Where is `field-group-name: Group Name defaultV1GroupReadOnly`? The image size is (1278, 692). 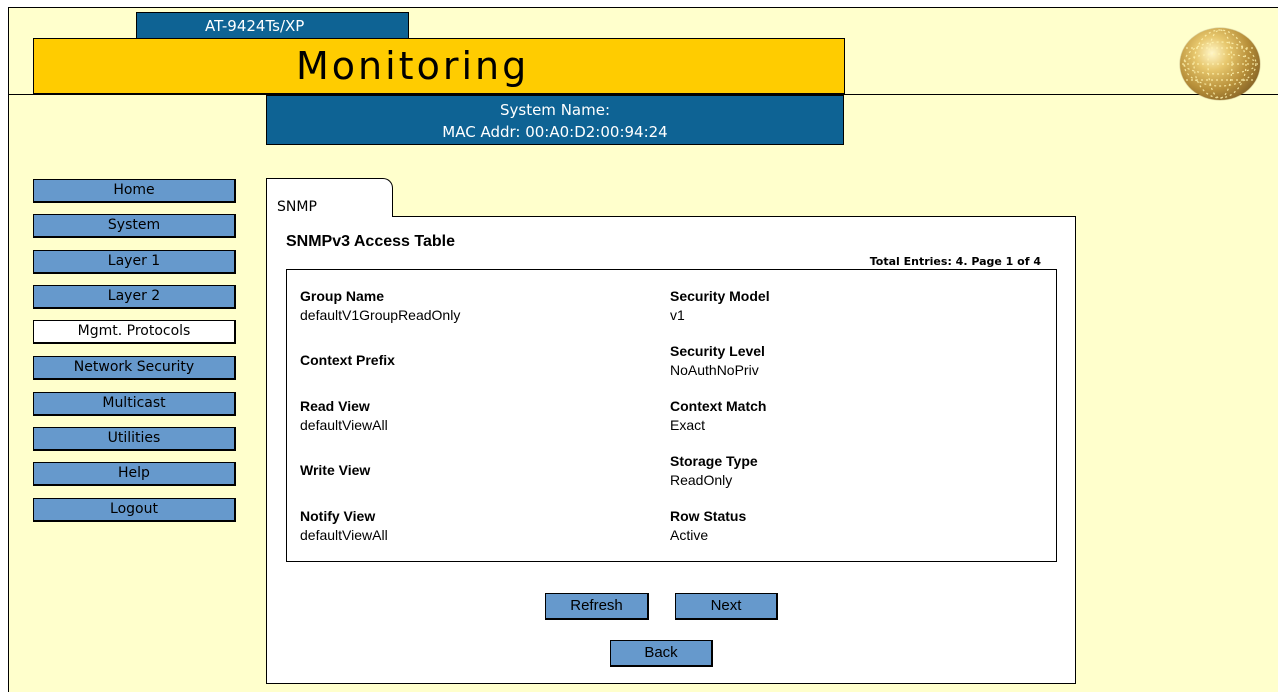
field-group-name: Group Name defaultV1GroupReadOnly is located at coordinates (380, 306).